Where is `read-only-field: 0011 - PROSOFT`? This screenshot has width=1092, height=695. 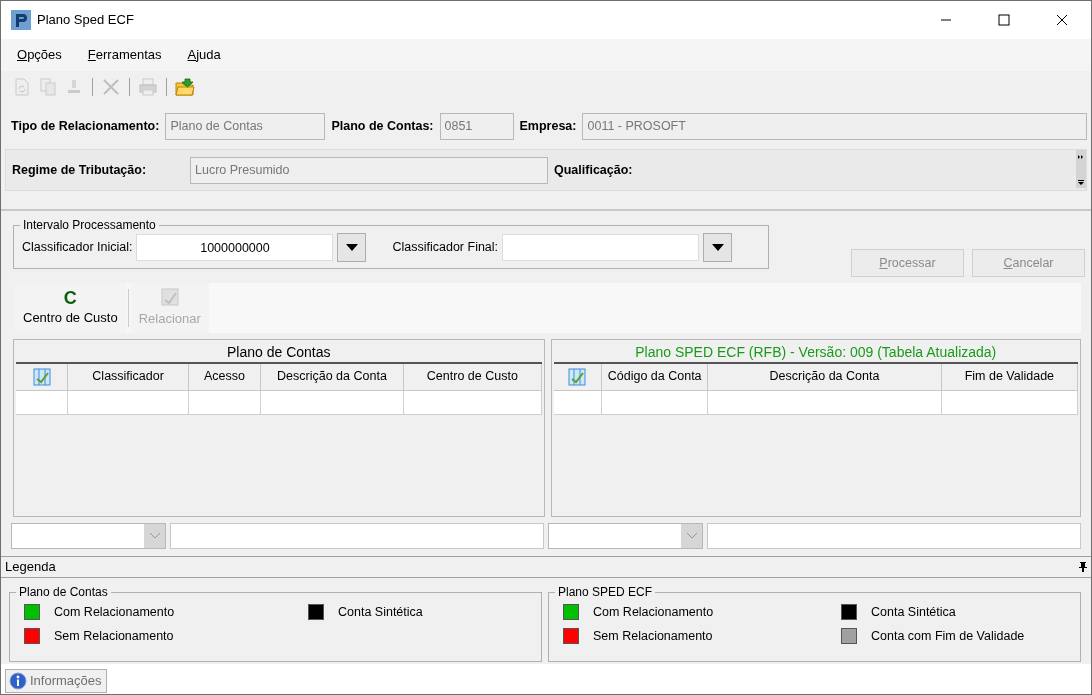
read-only-field: 0011 - PROSOFT is located at coordinates (834, 126).